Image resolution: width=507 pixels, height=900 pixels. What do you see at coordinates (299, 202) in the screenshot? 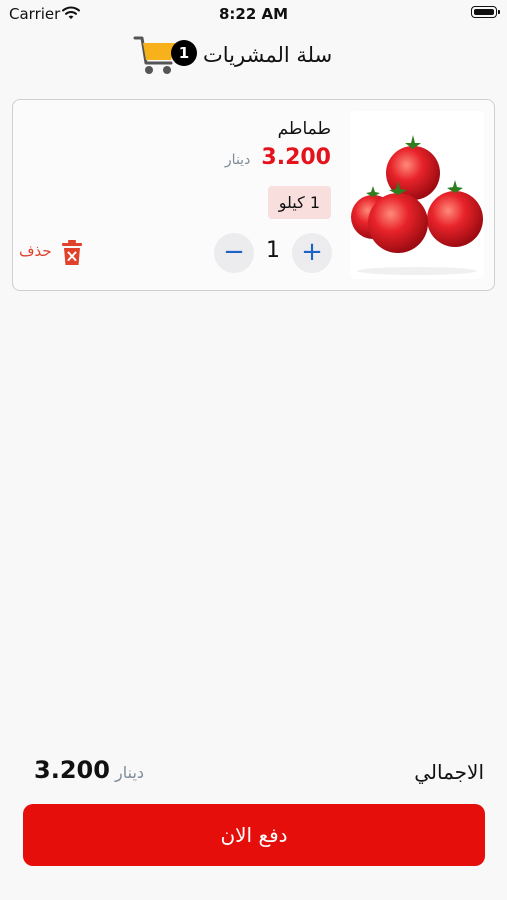
I see `unit-badge: 1 كيلو` at bounding box center [299, 202].